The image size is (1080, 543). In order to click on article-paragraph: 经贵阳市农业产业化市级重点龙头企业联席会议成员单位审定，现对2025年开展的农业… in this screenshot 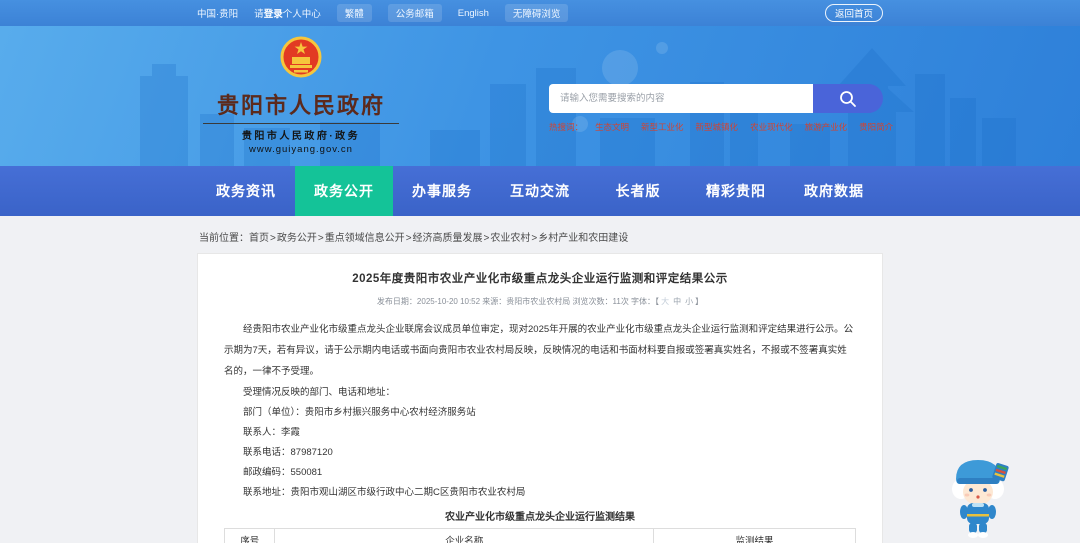, I will do `click(539, 350)`.